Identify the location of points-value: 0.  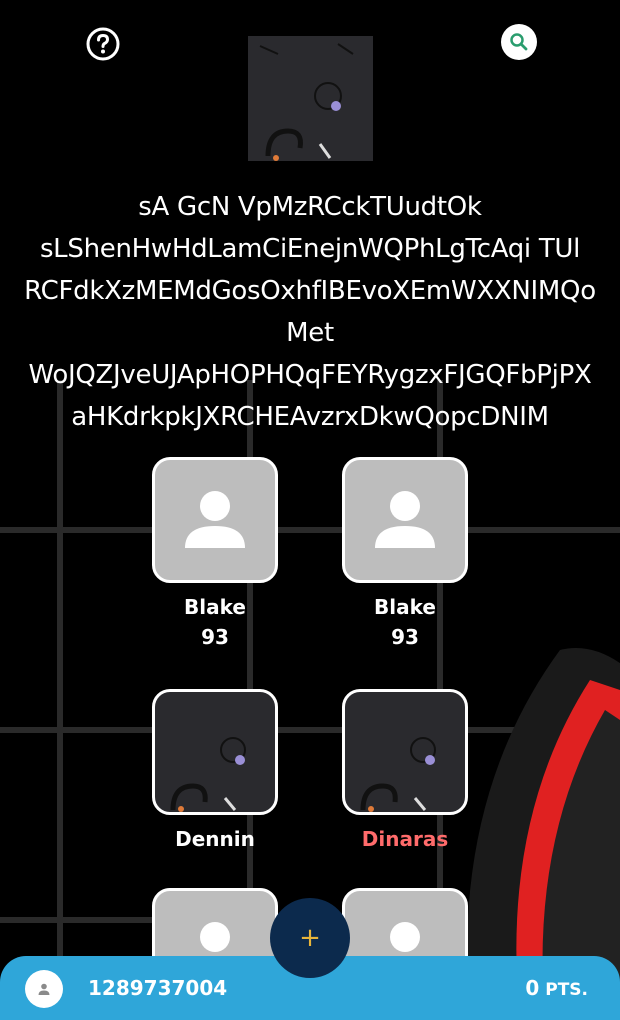
(532, 988).